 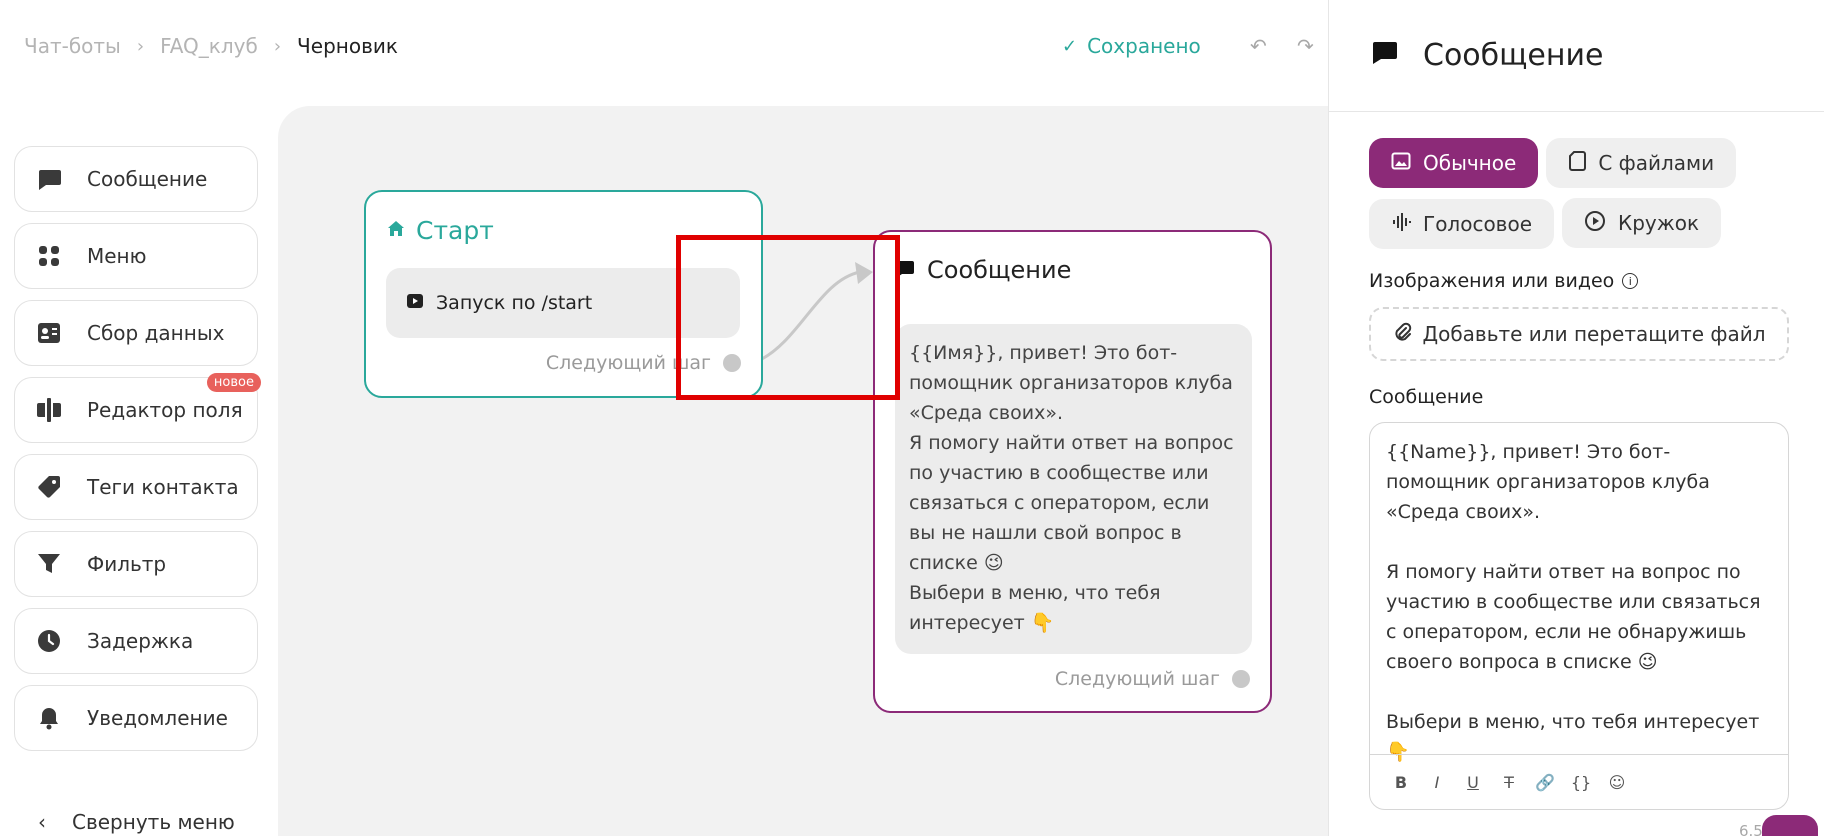 I want to click on bell-icon, so click(x=49, y=718).